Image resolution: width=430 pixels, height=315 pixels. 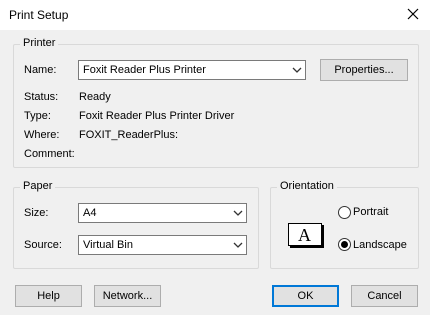 I want to click on landscape-label: Landscape, so click(x=380, y=245).